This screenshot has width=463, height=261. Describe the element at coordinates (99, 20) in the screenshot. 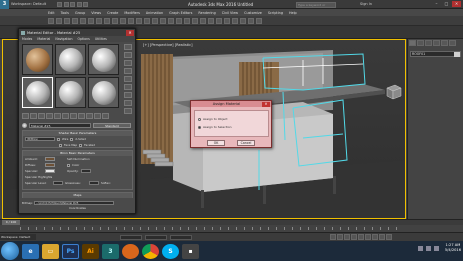

I see `select-object-icon` at that location.